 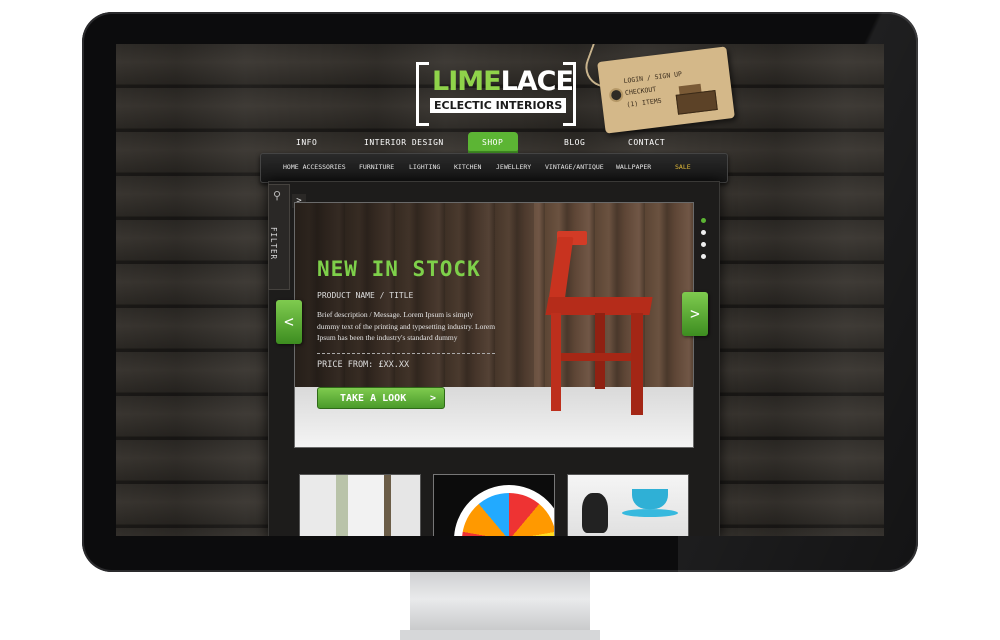 What do you see at coordinates (306, 142) in the screenshot?
I see `nav-info: INFO` at bounding box center [306, 142].